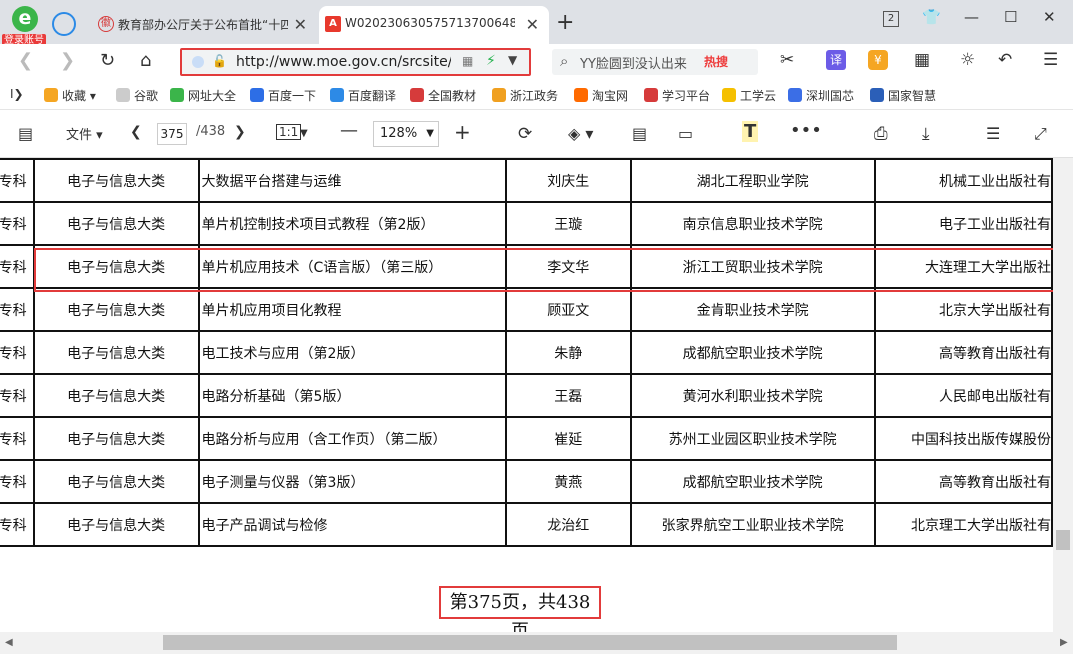 The width and height of the screenshot is (1073, 654). What do you see at coordinates (655, 62) in the screenshot?
I see `search-input: ⌕ YY脸圆到没认出来 热搜` at bounding box center [655, 62].